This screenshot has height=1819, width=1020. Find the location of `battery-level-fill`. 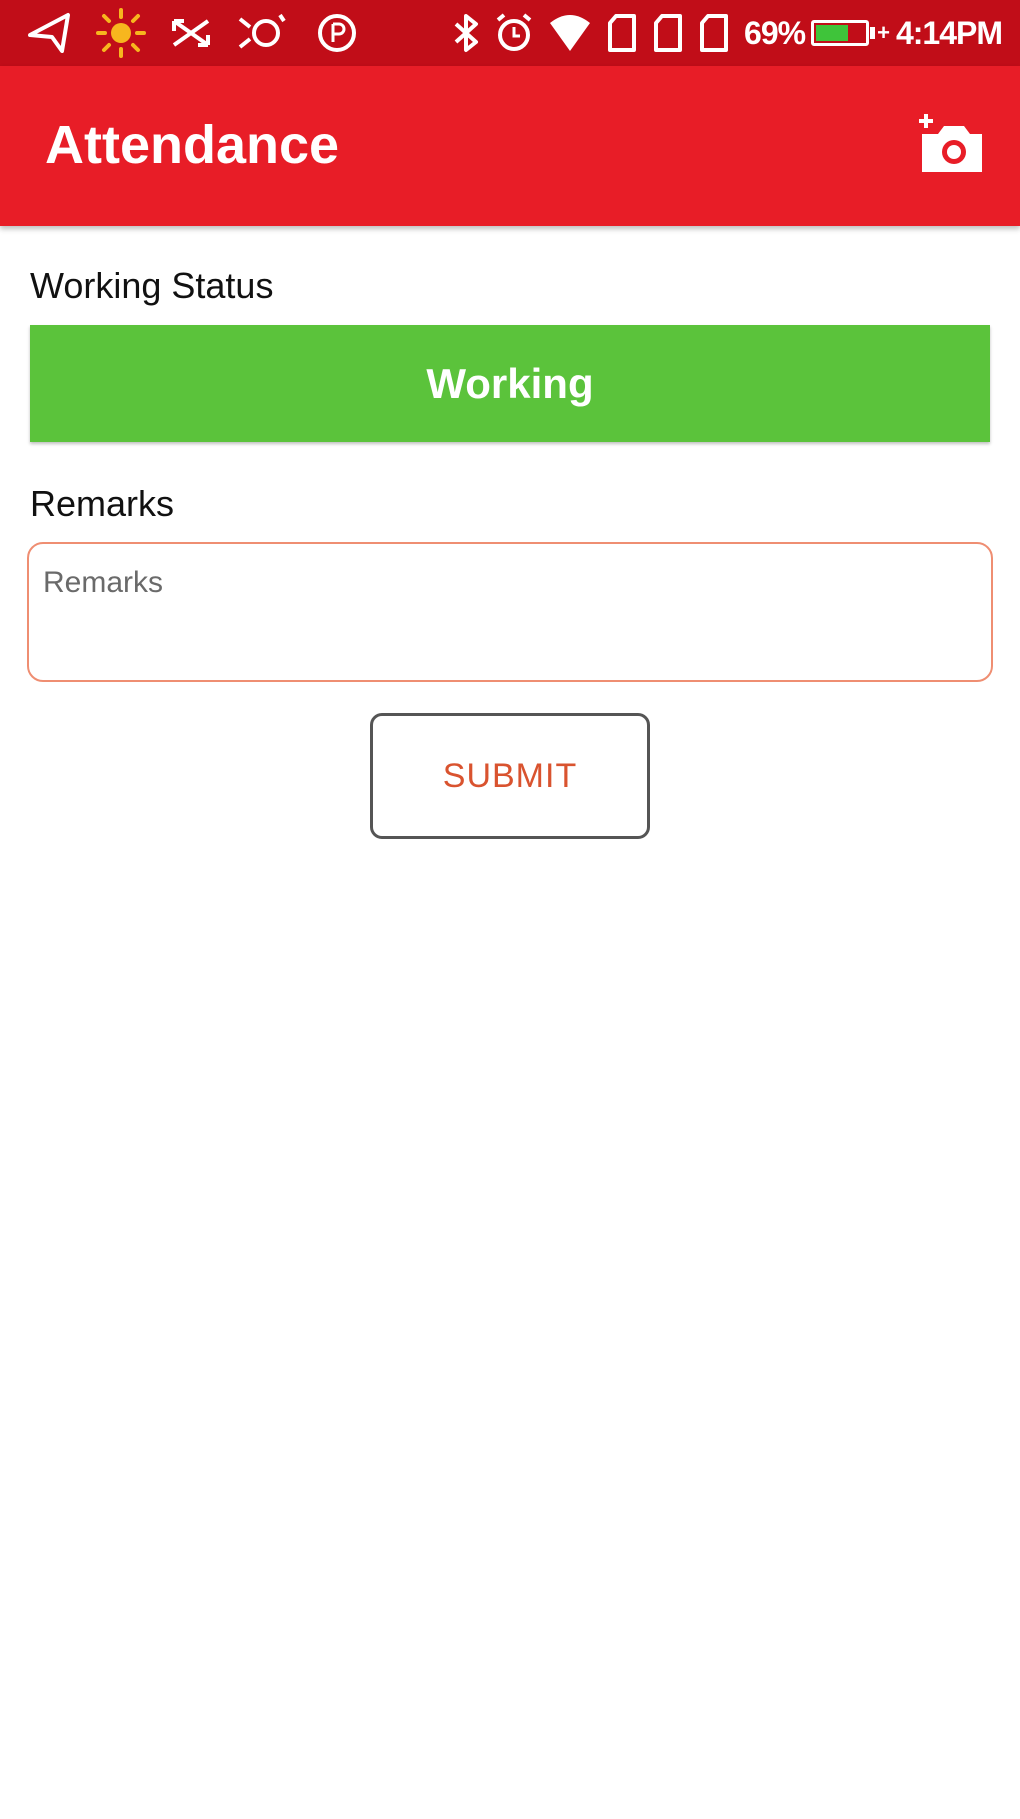

battery-level-fill is located at coordinates (832, 33).